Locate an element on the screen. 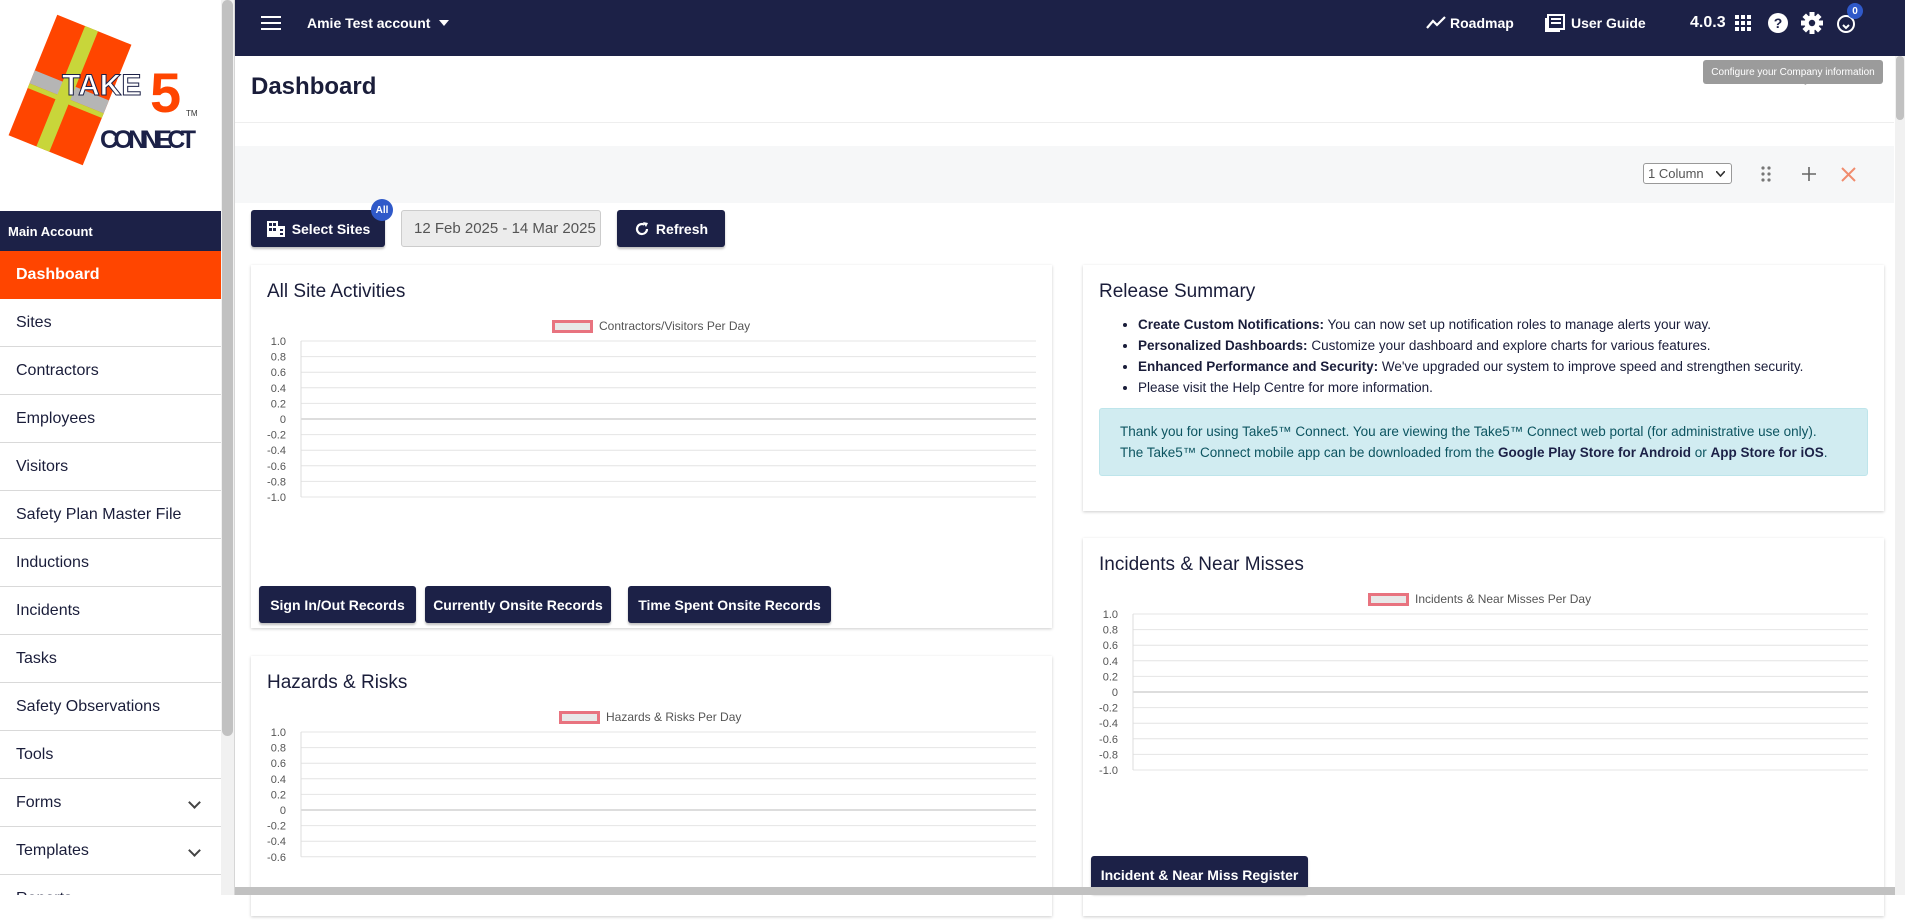  card-title: Release Summary is located at coordinates (1177, 291).